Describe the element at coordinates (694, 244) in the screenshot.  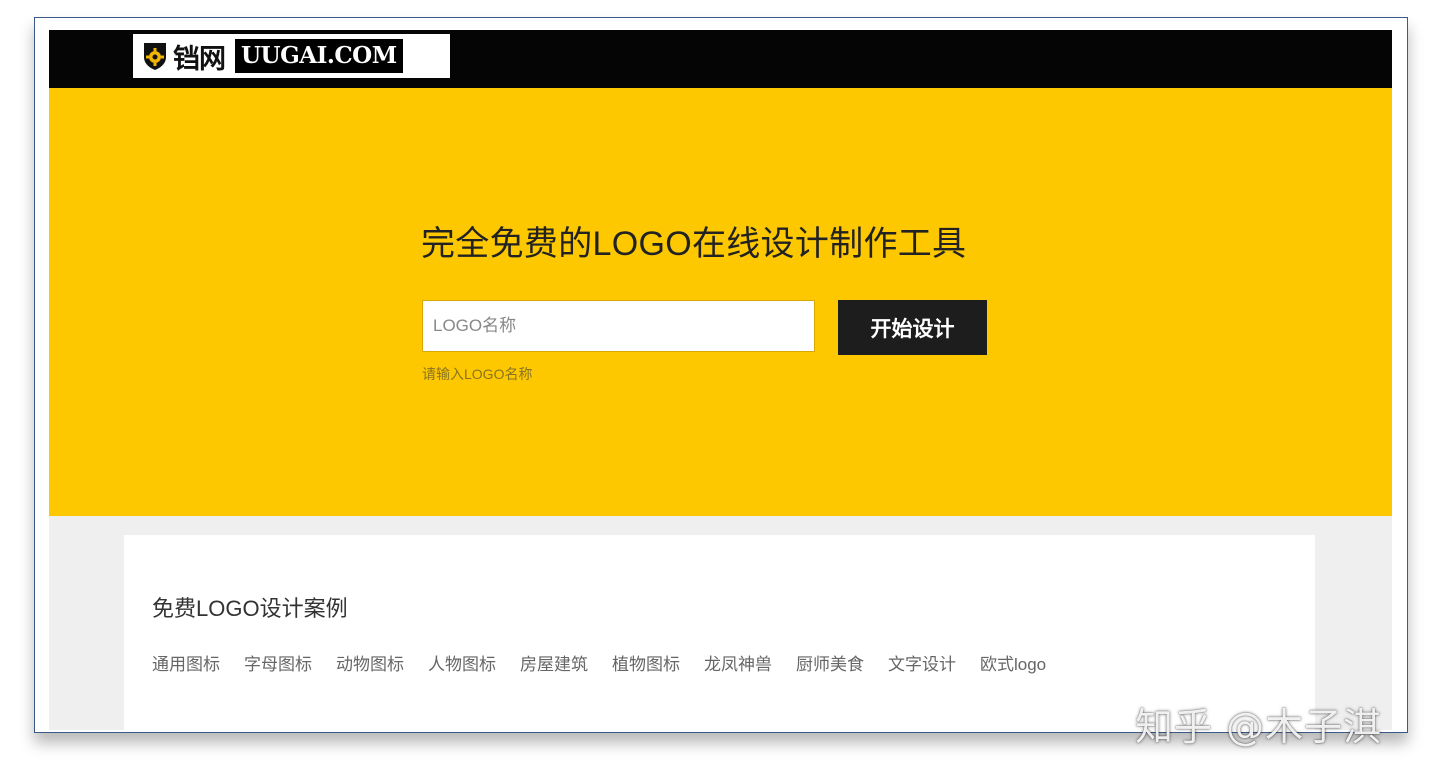
I see `hero-title: 完全免费的LOGO在线设计制作工具` at that location.